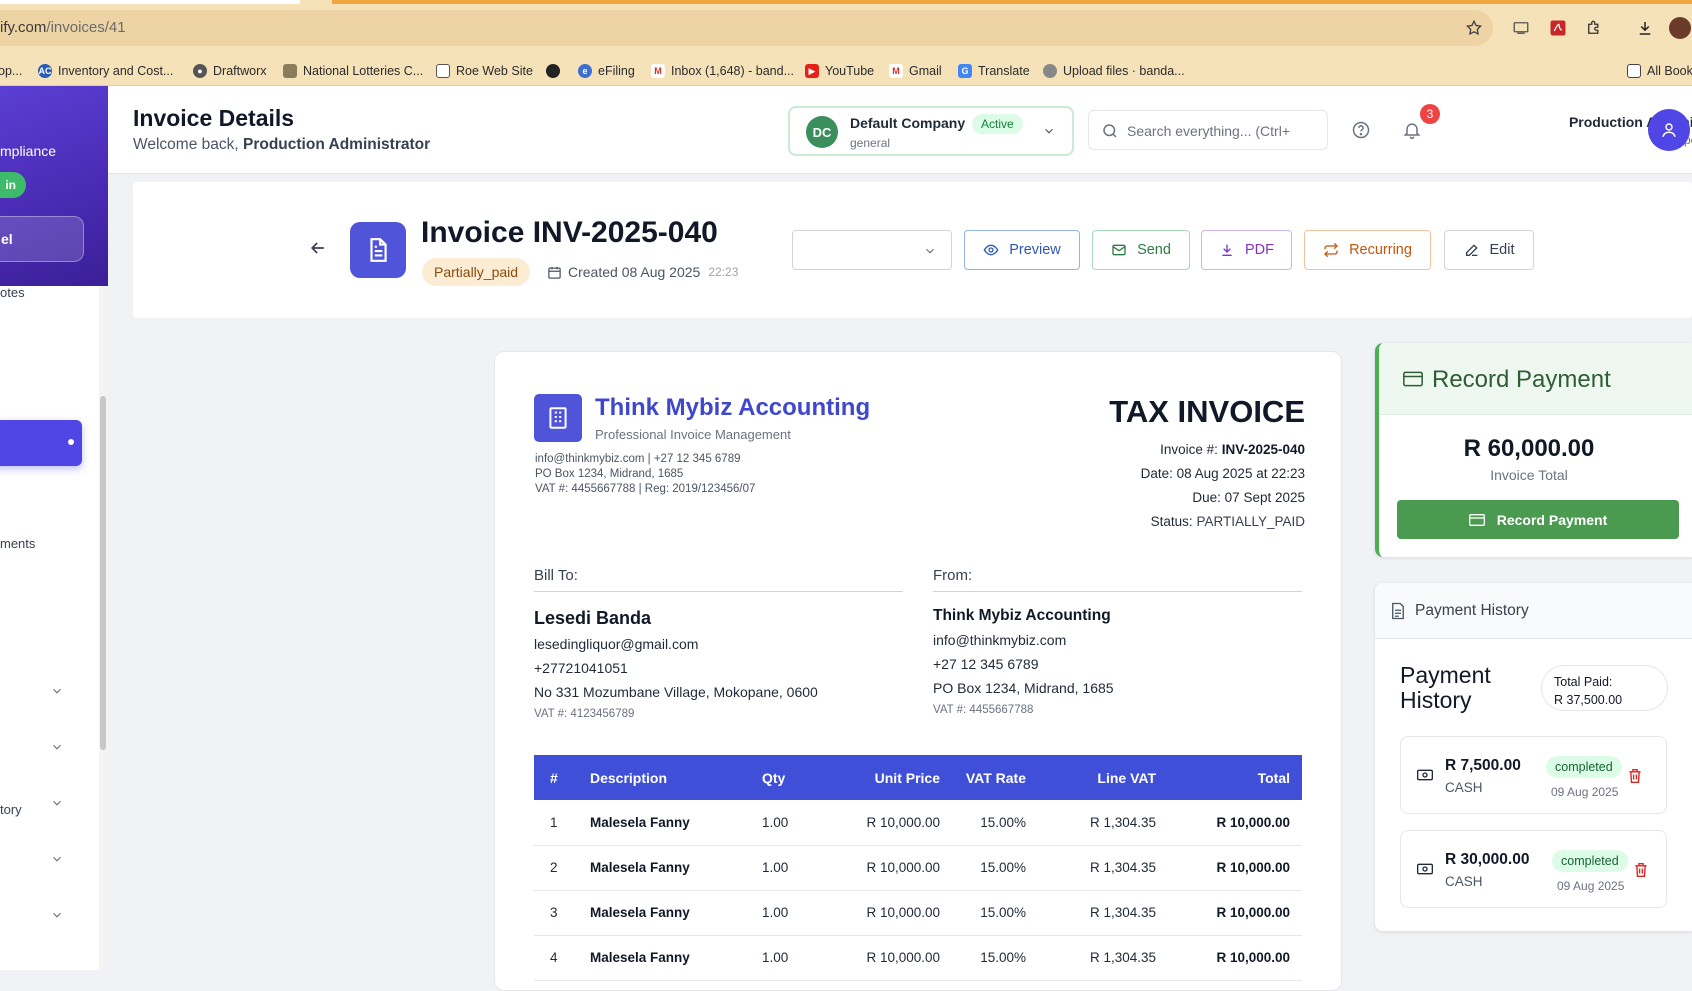 Image resolution: width=1692 pixels, height=991 pixels. Describe the element at coordinates (994, 71) in the screenshot. I see `bookmark-item: G Translate` at that location.